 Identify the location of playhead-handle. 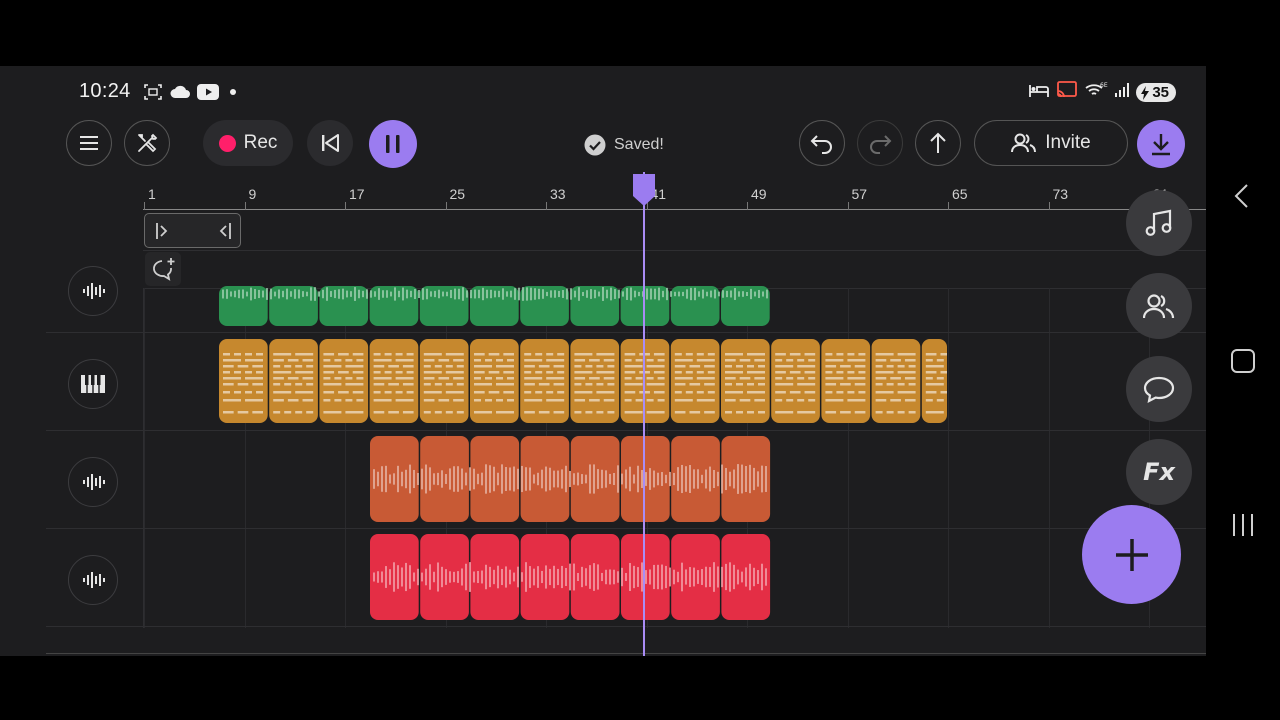
(644, 190).